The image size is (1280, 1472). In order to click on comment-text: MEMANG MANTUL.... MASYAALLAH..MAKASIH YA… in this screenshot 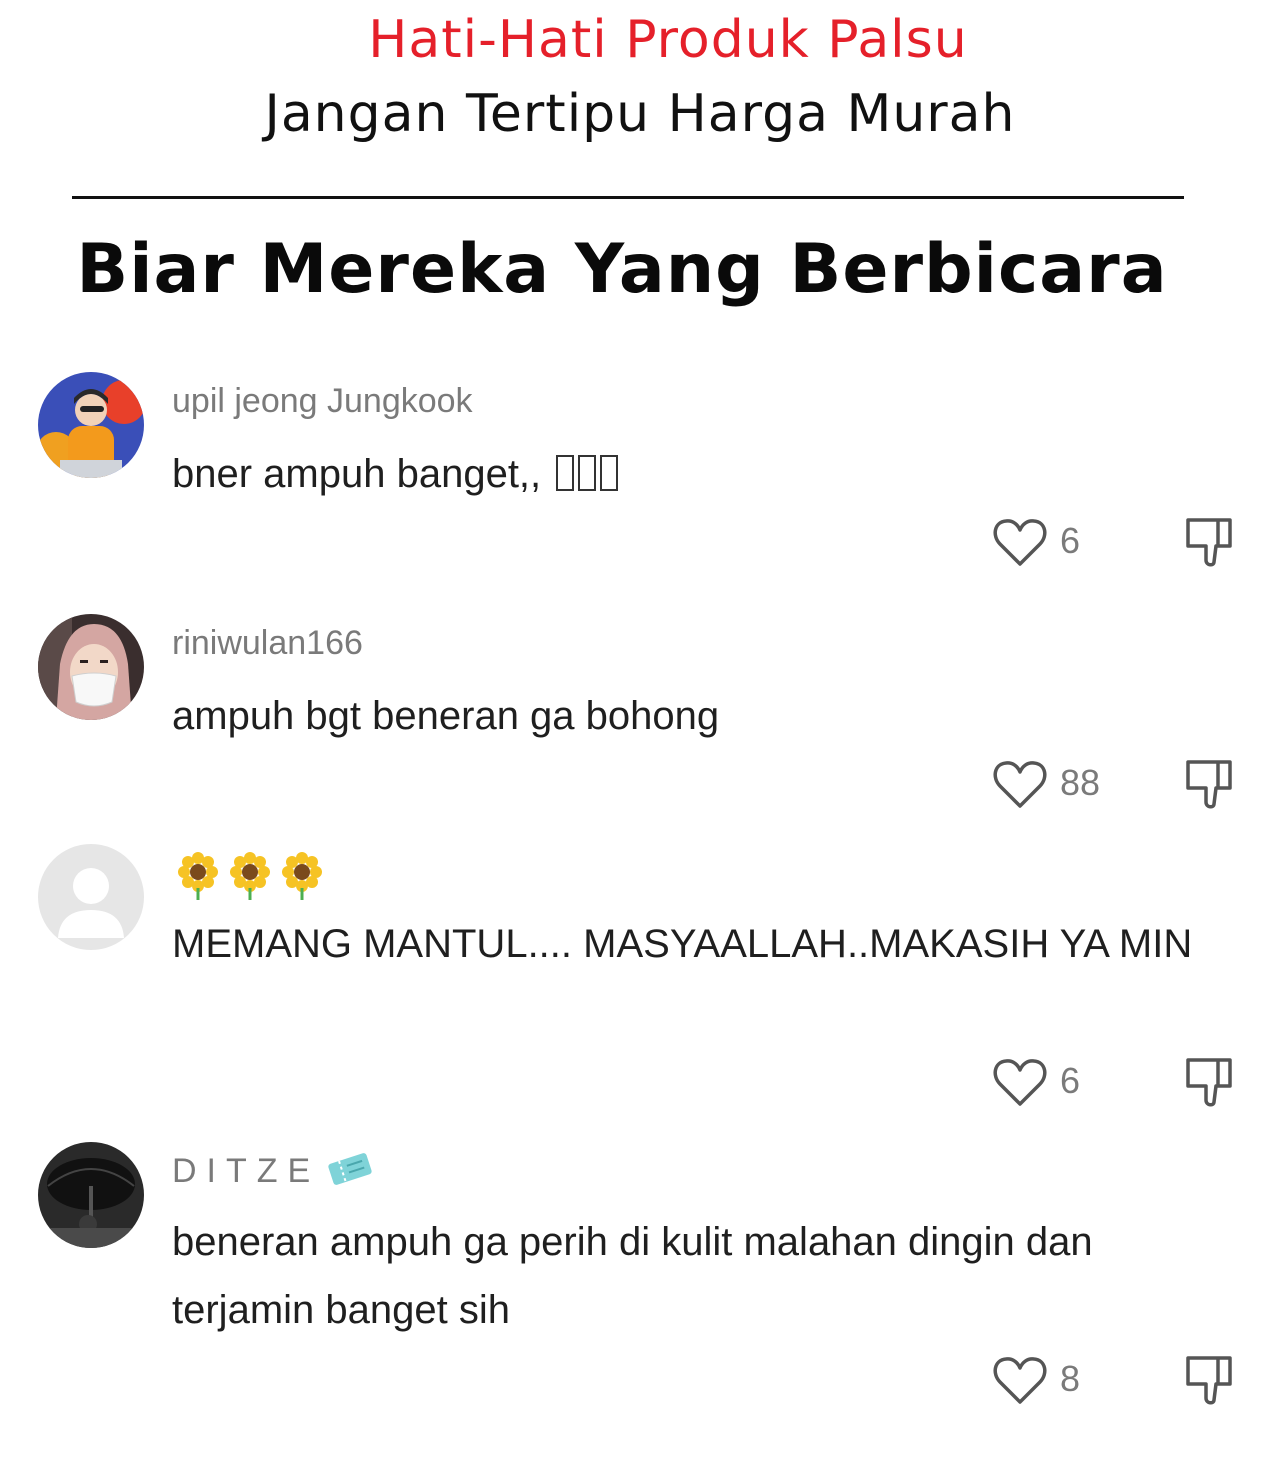, I will do `click(682, 944)`.